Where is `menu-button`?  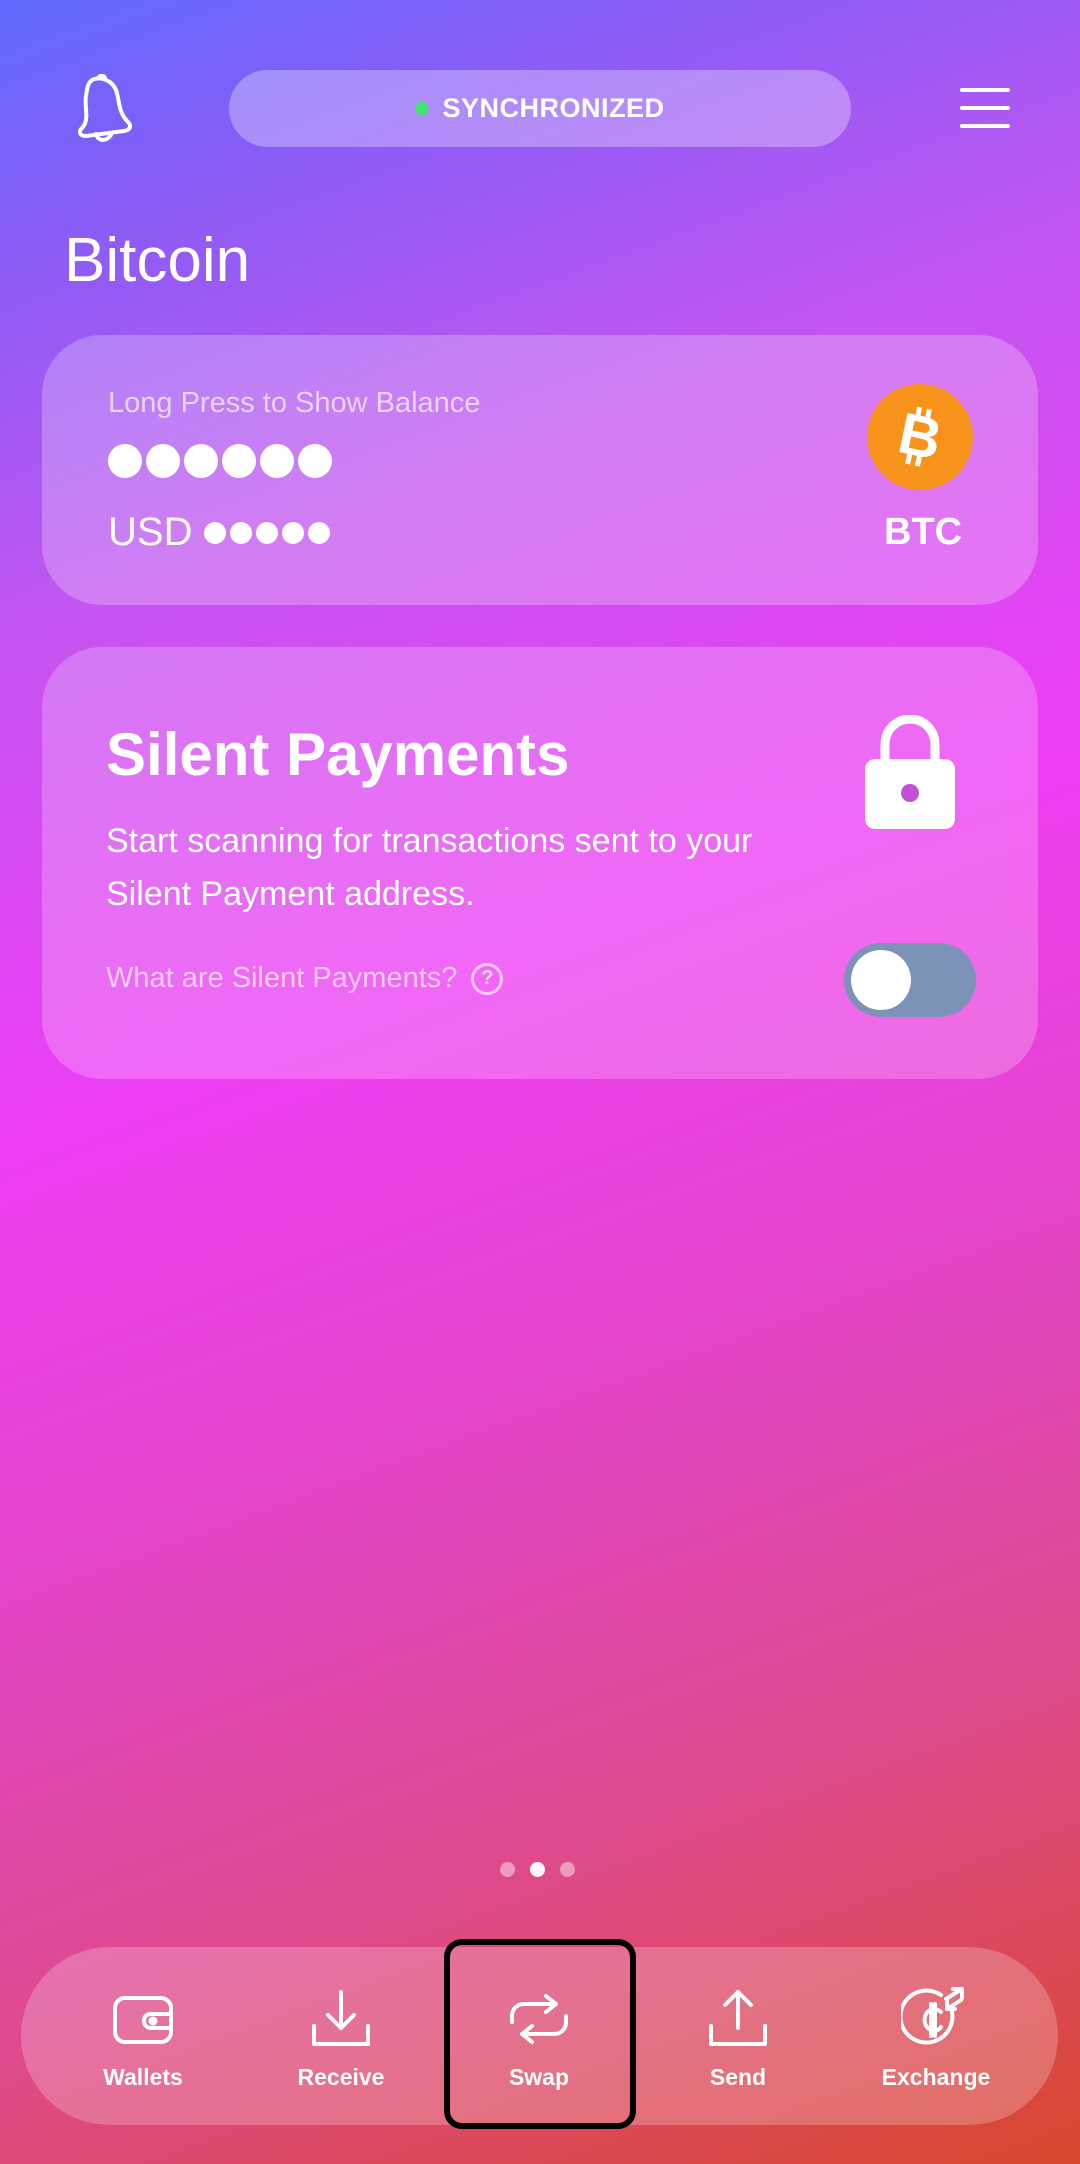
menu-button is located at coordinates (985, 108).